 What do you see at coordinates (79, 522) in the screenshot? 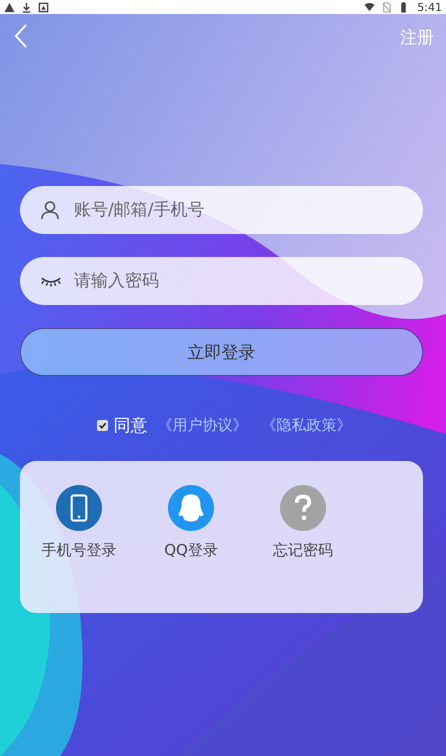
I see `login-option: 手机号登录` at bounding box center [79, 522].